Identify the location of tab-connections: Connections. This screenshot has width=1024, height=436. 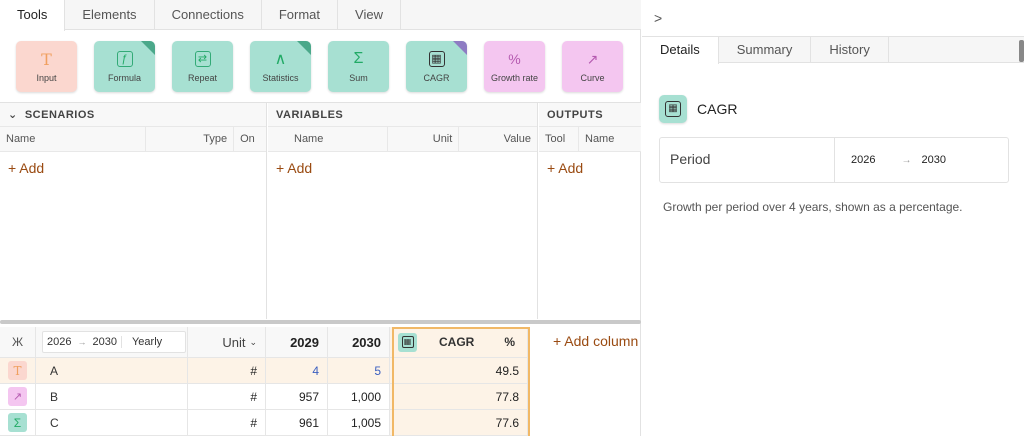
(208, 15).